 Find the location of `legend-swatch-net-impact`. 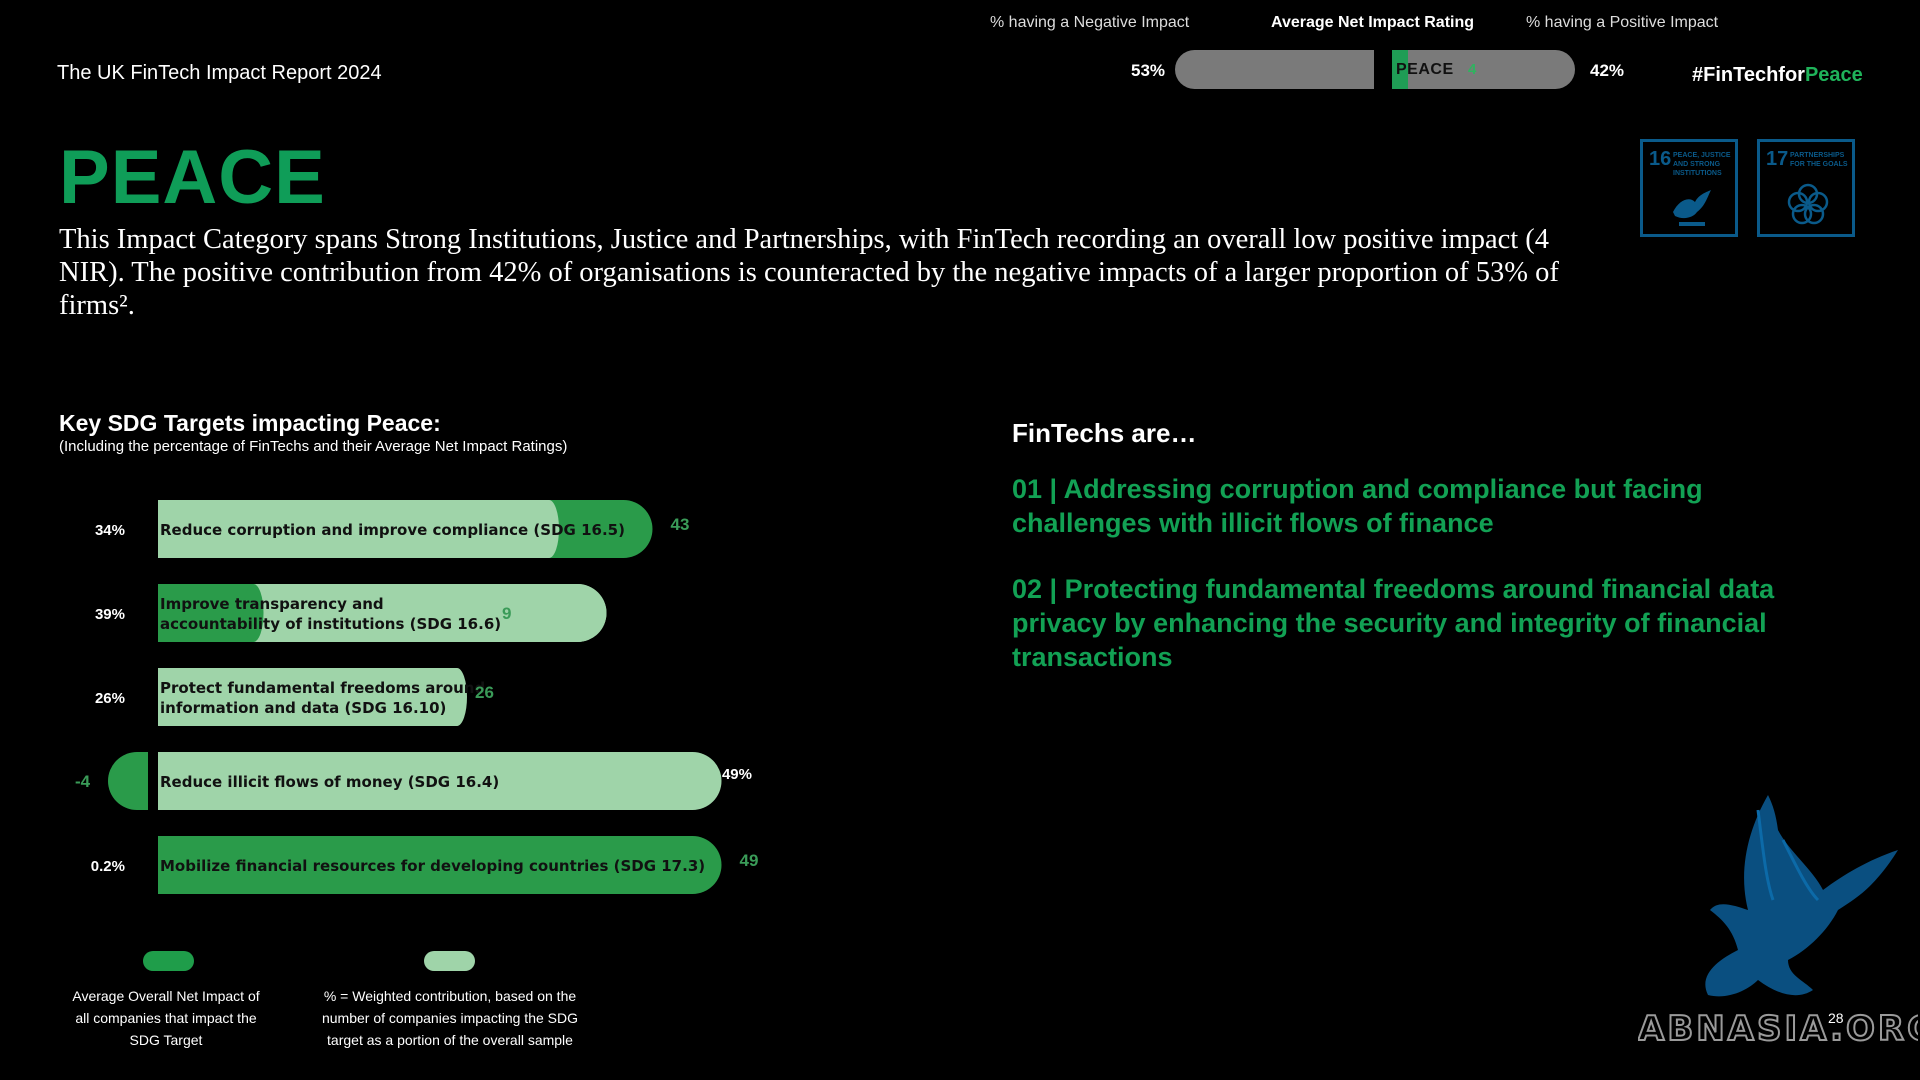

legend-swatch-net-impact is located at coordinates (168, 961).